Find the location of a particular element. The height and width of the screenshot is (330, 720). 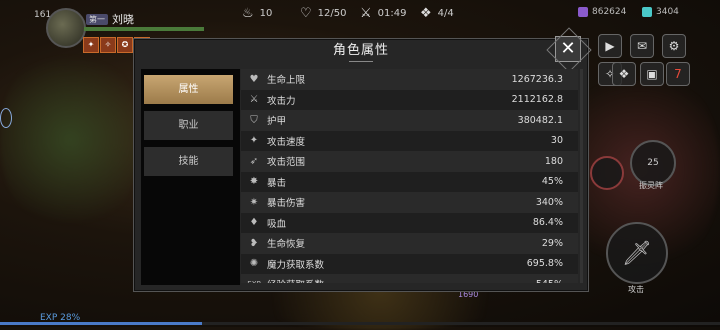

crit-damage-icon: ✷ is located at coordinates (254, 202).